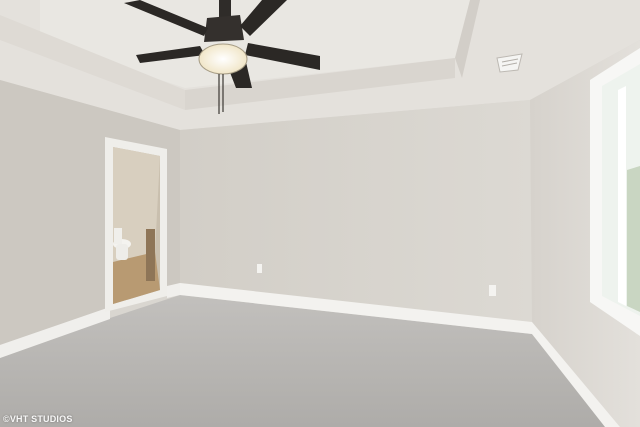 Image resolution: width=640 pixels, height=427 pixels. Describe the element at coordinates (122, 252) in the screenshot. I see `toilet-base` at that location.